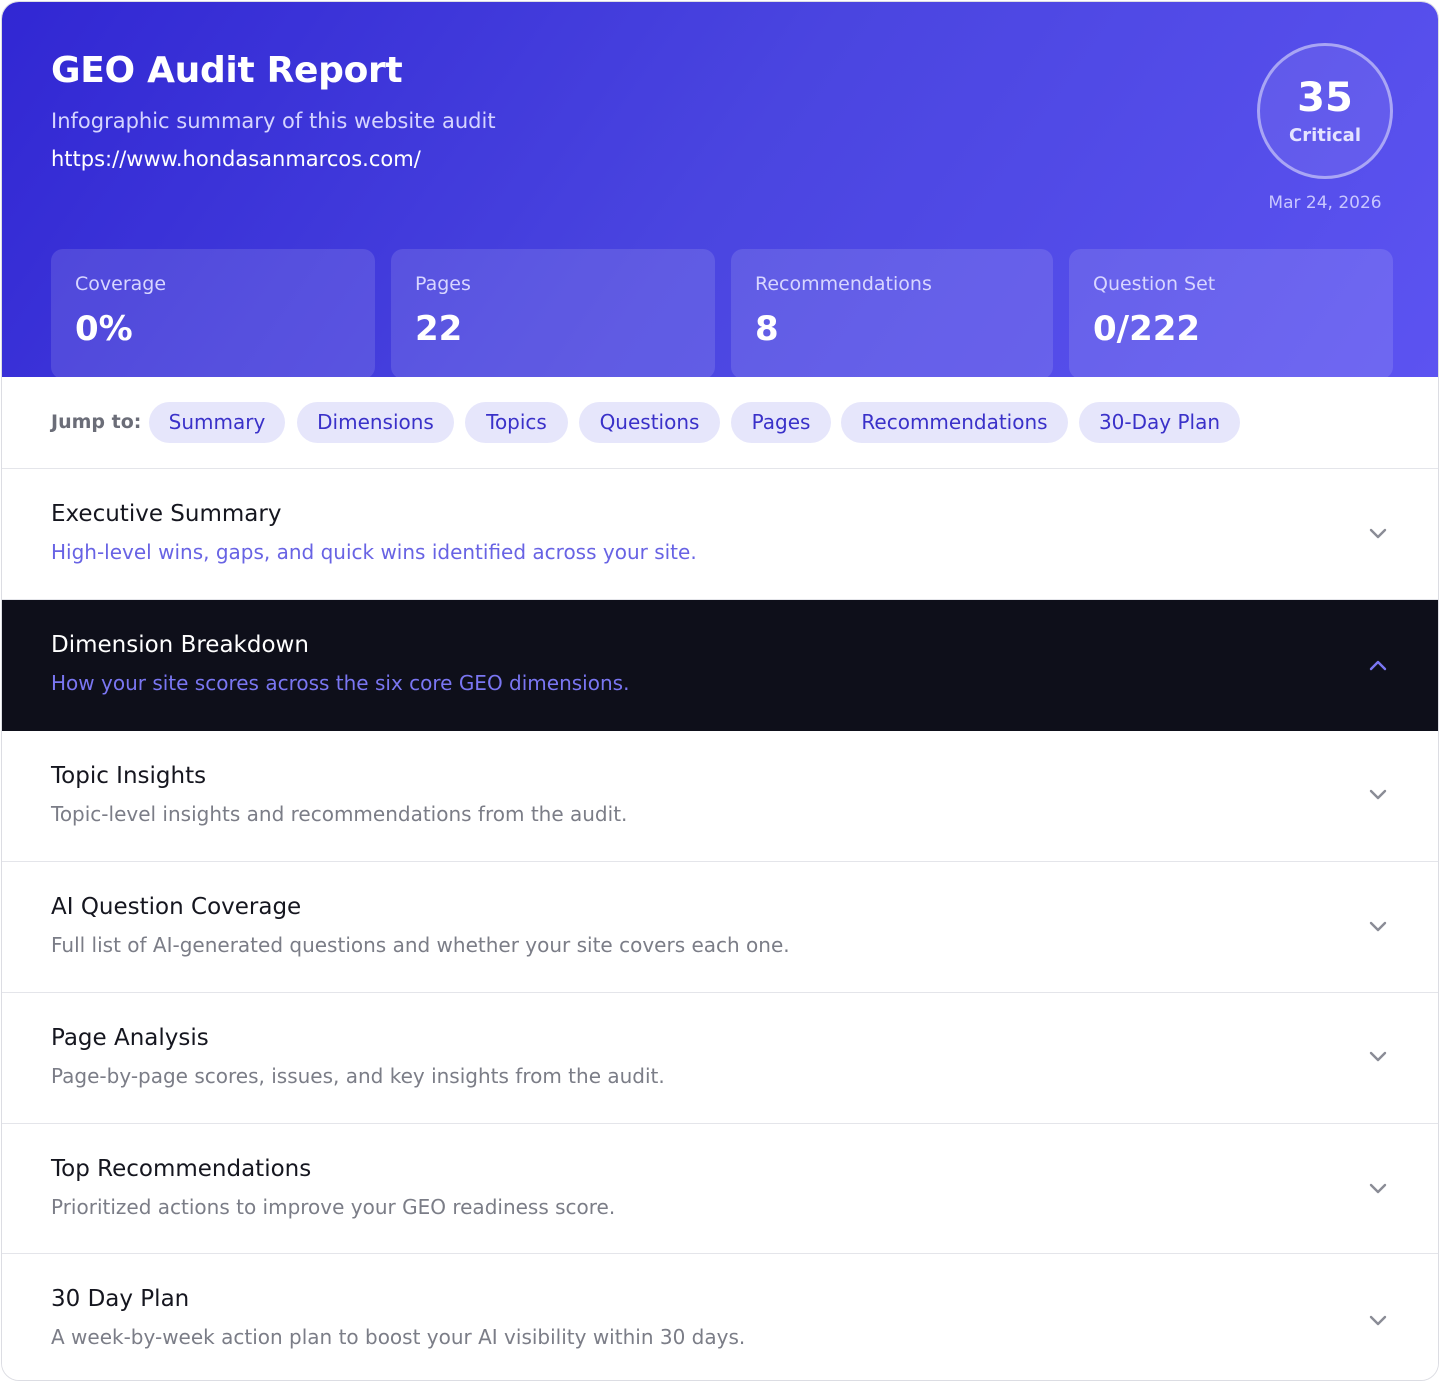  Describe the element at coordinates (892, 314) in the screenshot. I see `stat-card-recommendations: Recommendations 8` at that location.